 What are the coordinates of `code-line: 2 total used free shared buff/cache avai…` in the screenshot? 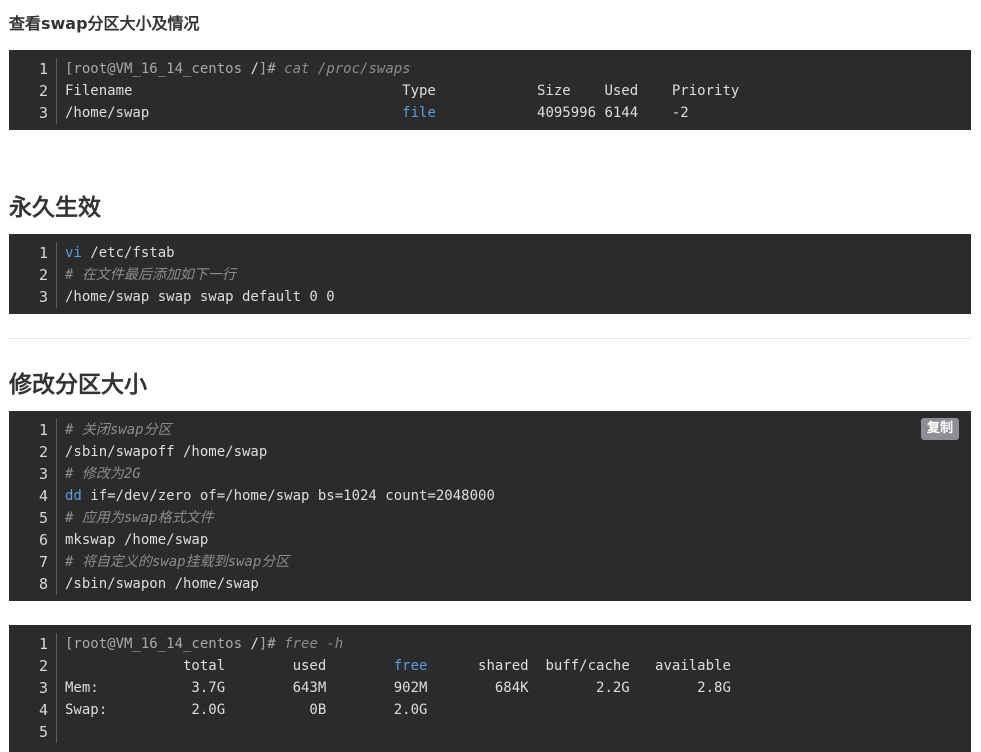 It's located at (490, 666).